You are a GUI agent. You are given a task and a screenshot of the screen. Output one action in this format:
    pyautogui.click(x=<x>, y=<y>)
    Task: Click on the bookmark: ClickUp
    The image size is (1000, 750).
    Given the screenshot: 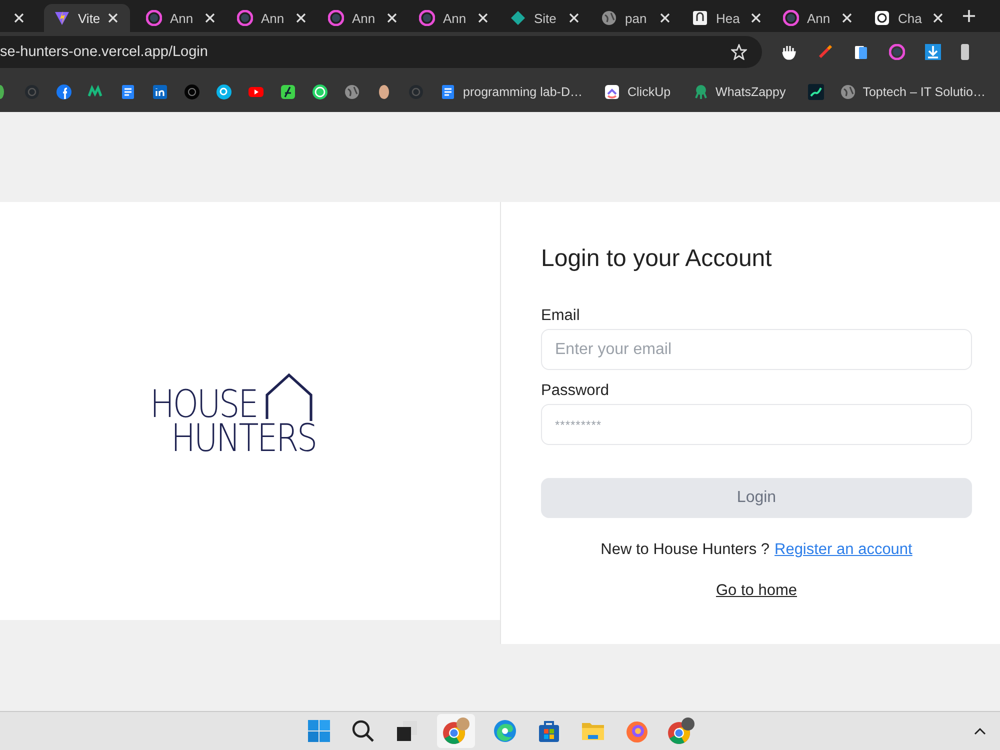 What is the action you would take?
    pyautogui.click(x=637, y=92)
    